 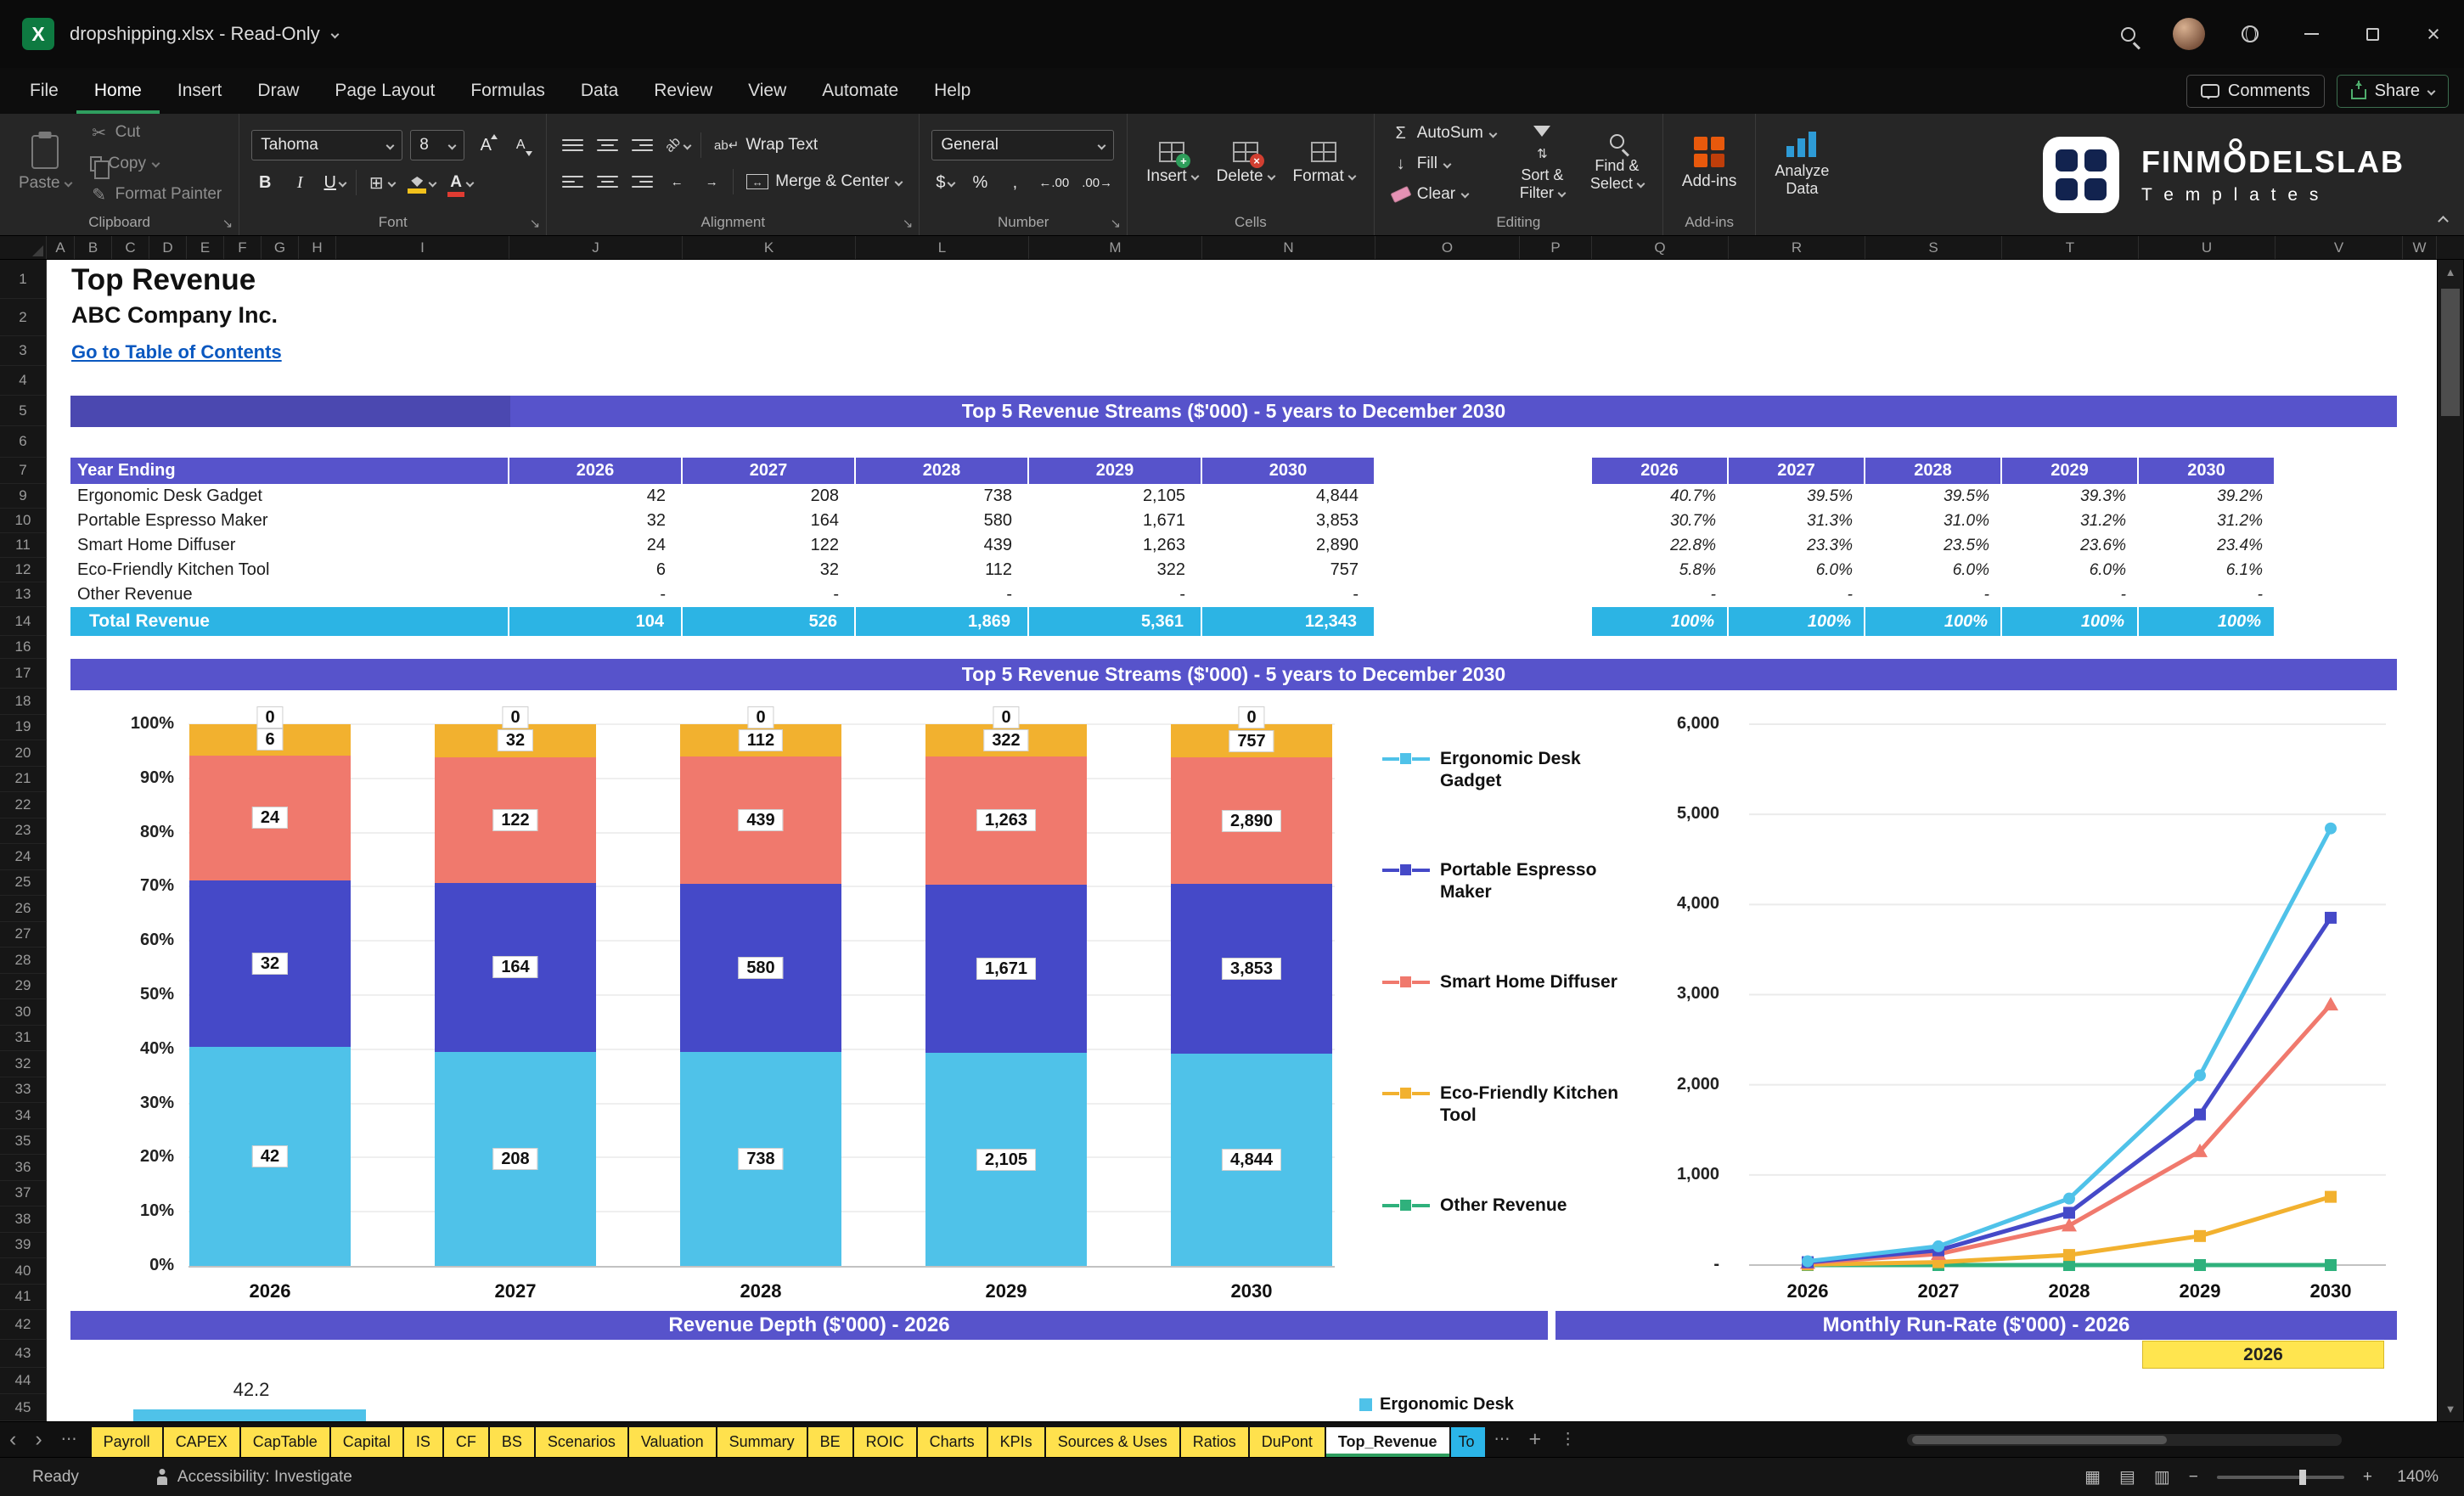 I want to click on value-cell: 3,853, so click(x=1288, y=521).